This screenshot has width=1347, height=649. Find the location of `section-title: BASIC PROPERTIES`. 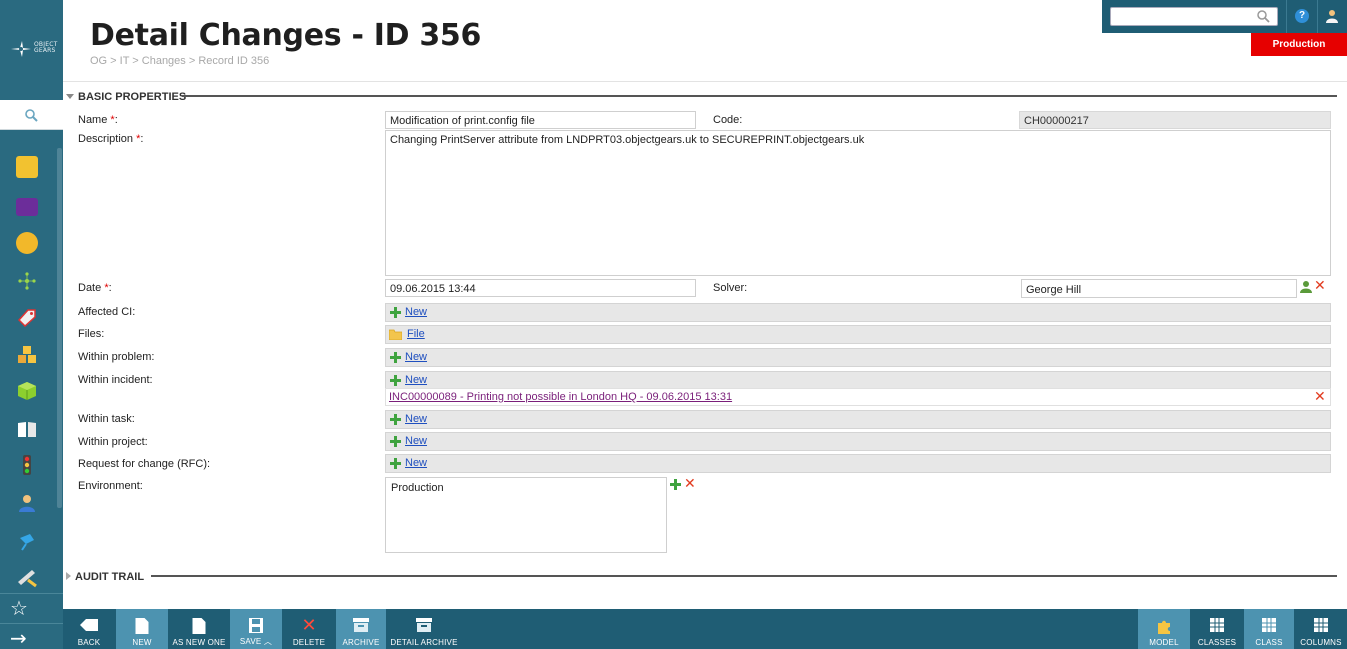

section-title: BASIC PROPERTIES is located at coordinates (132, 97).